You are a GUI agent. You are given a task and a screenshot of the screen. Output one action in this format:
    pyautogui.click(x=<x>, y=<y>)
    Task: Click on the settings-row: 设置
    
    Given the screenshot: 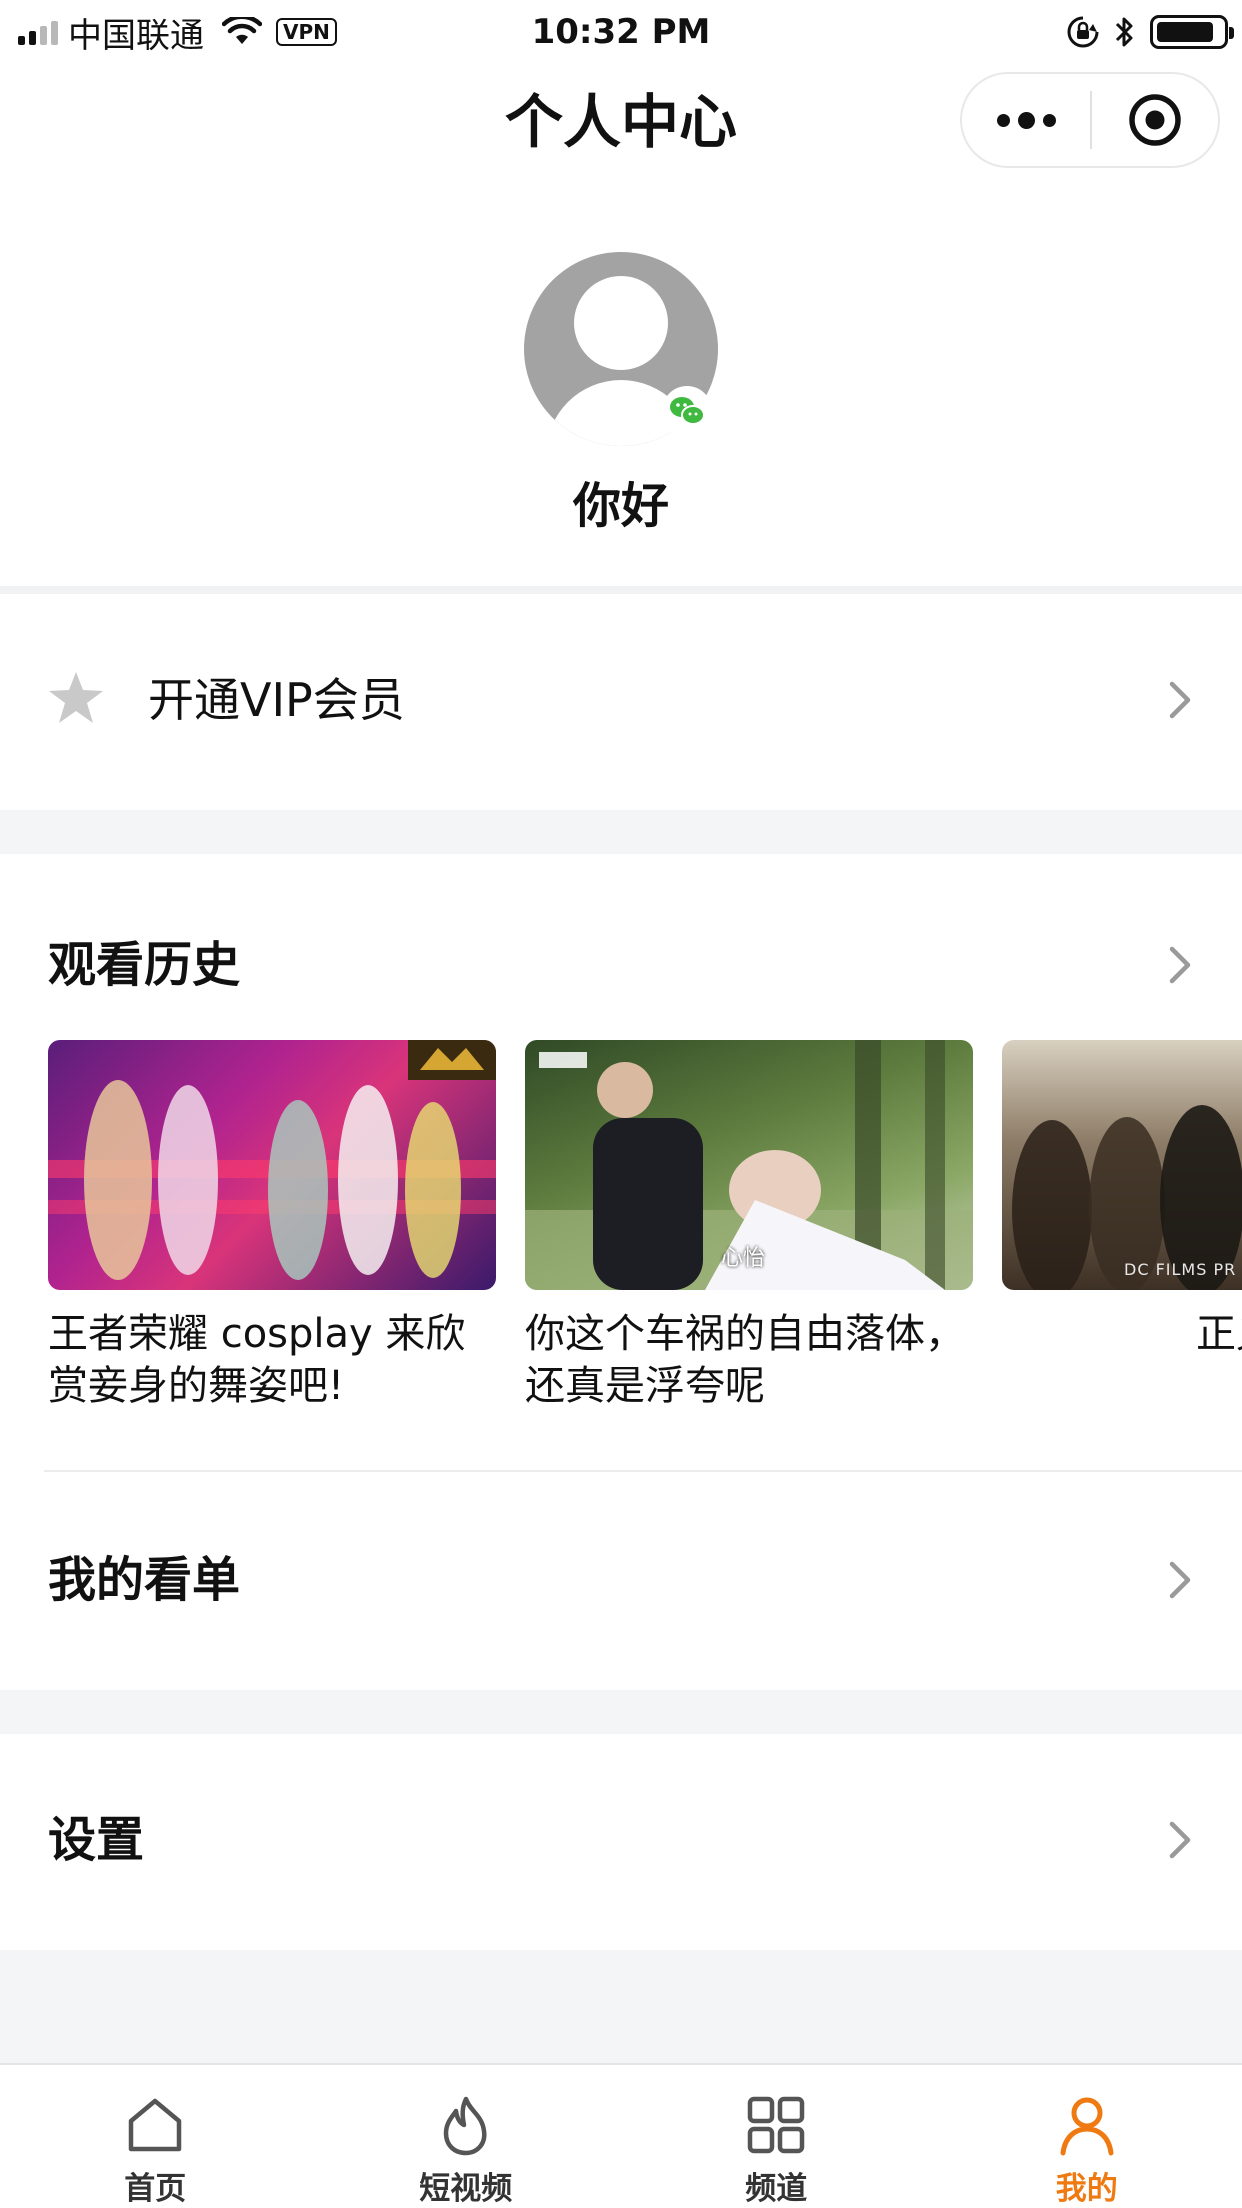 What is the action you would take?
    pyautogui.click(x=621, y=1840)
    